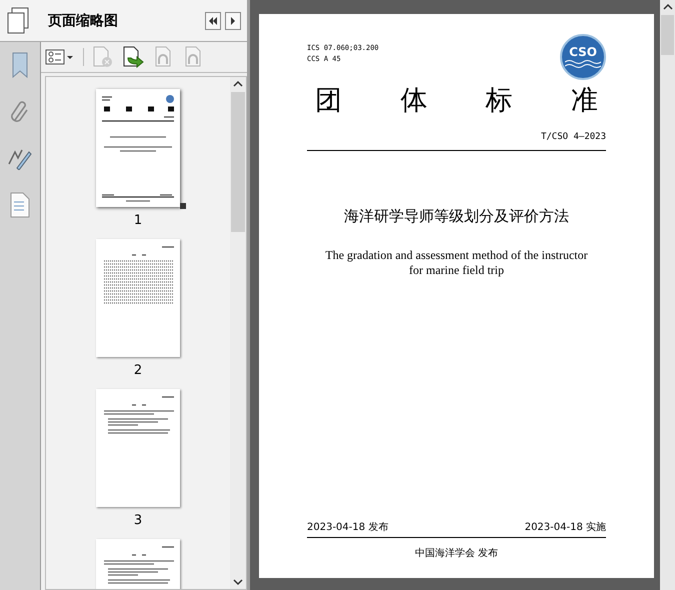 The height and width of the screenshot is (590, 675). I want to click on resize-handle, so click(183, 206).